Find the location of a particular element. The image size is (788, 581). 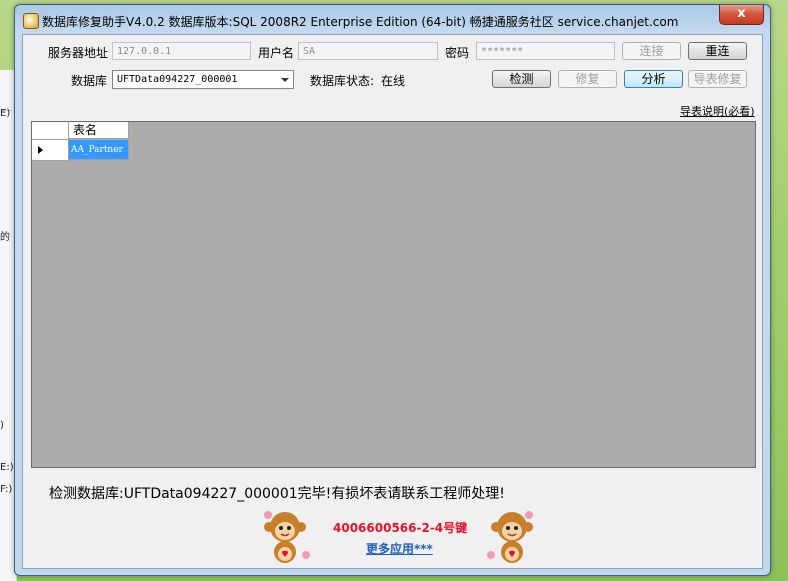

analyze-button: 分析 is located at coordinates (653, 79).